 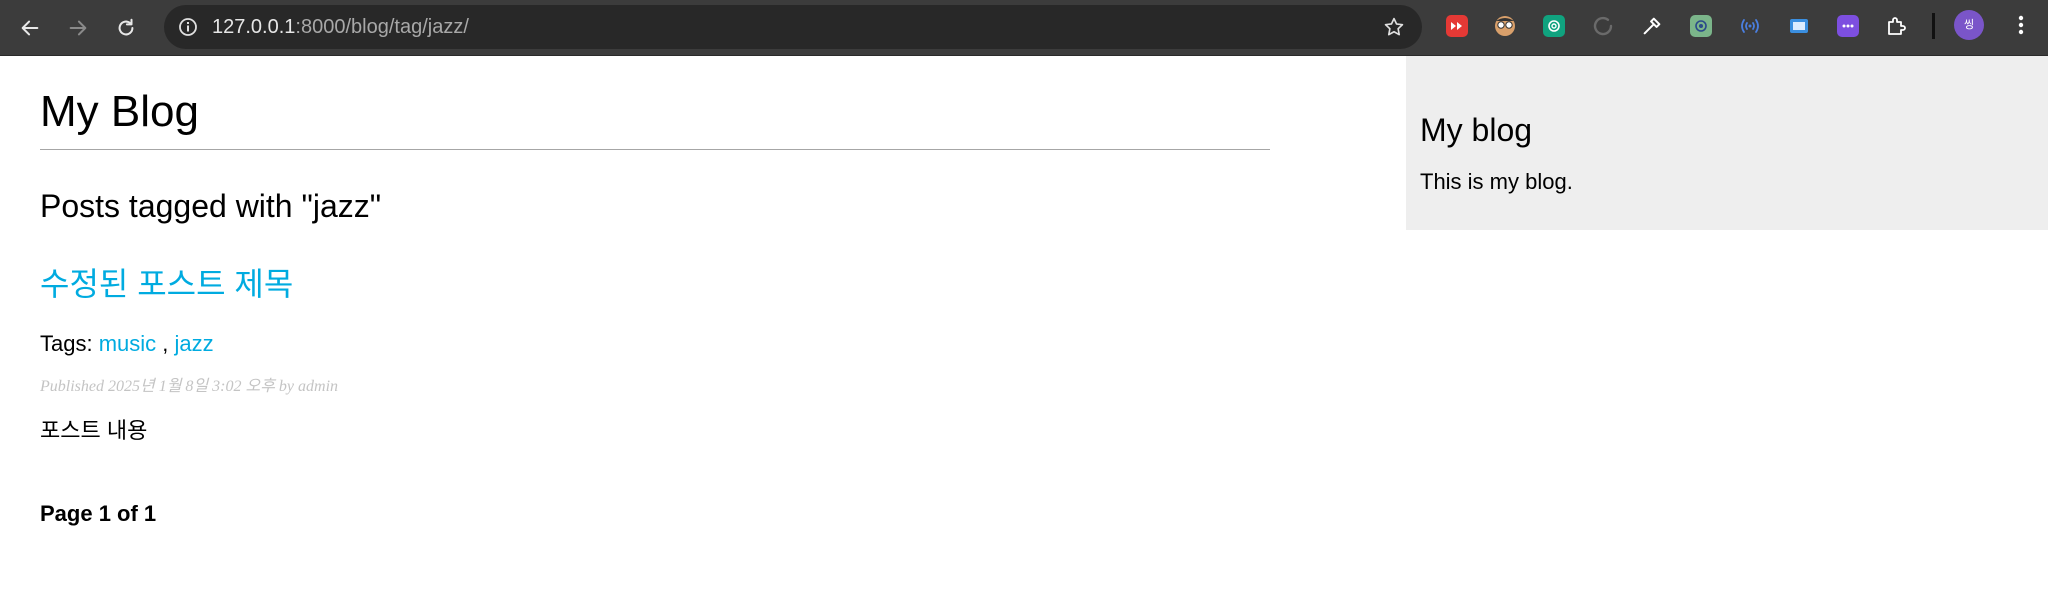 What do you see at coordinates (1750, 26) in the screenshot?
I see `broadcast-extension-icon` at bounding box center [1750, 26].